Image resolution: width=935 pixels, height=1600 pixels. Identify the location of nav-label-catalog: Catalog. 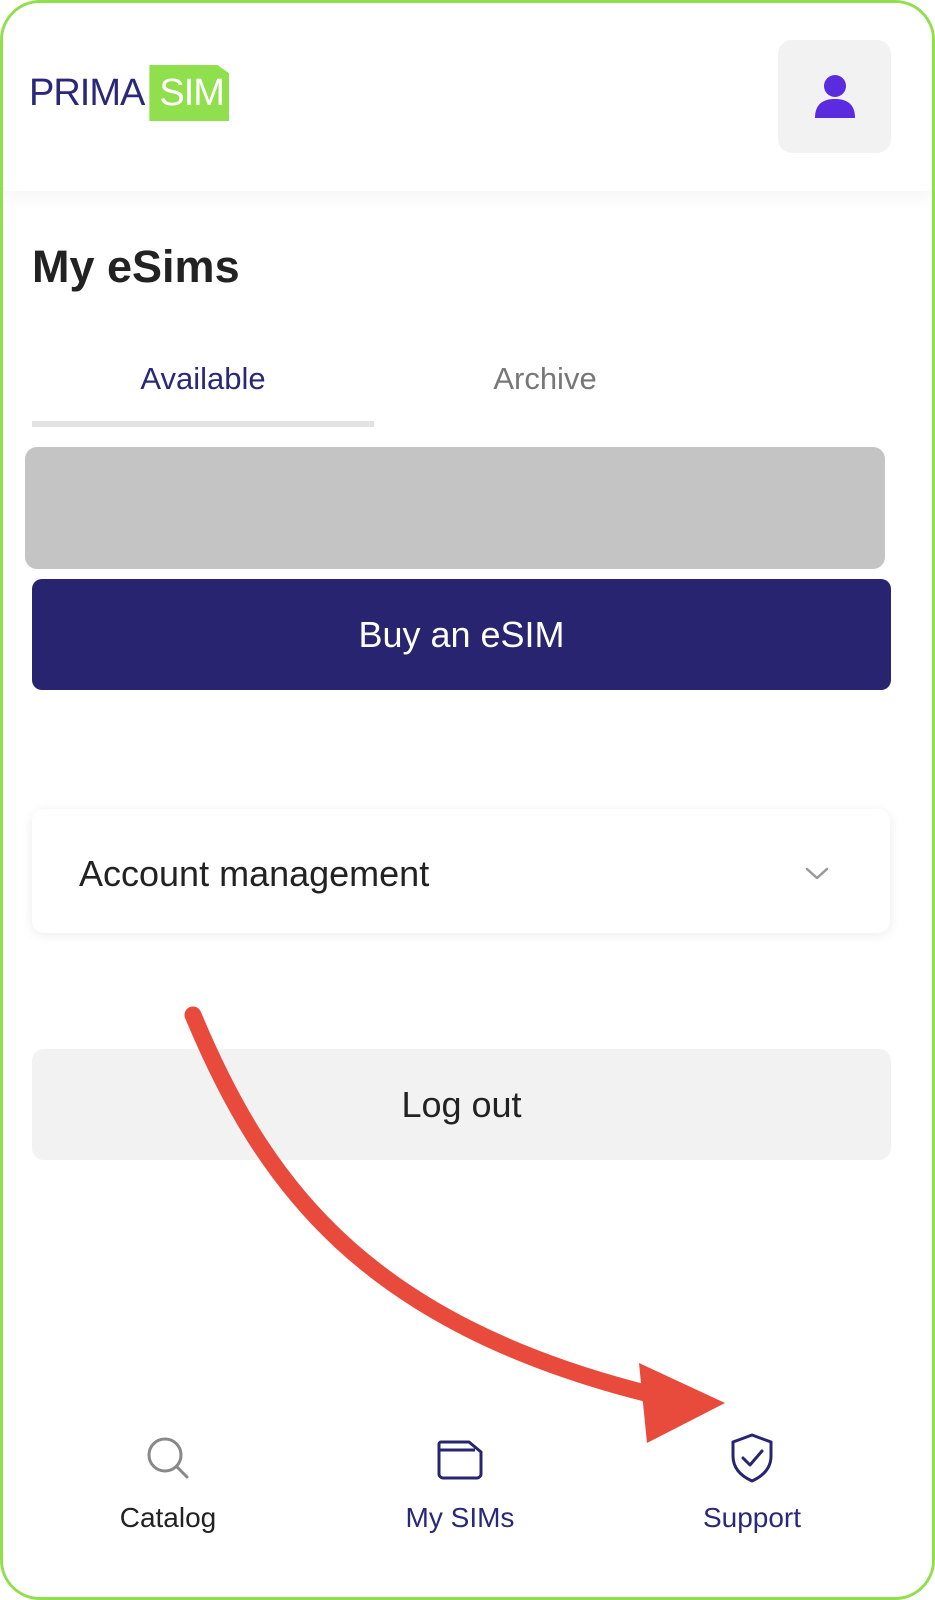
(168, 1517).